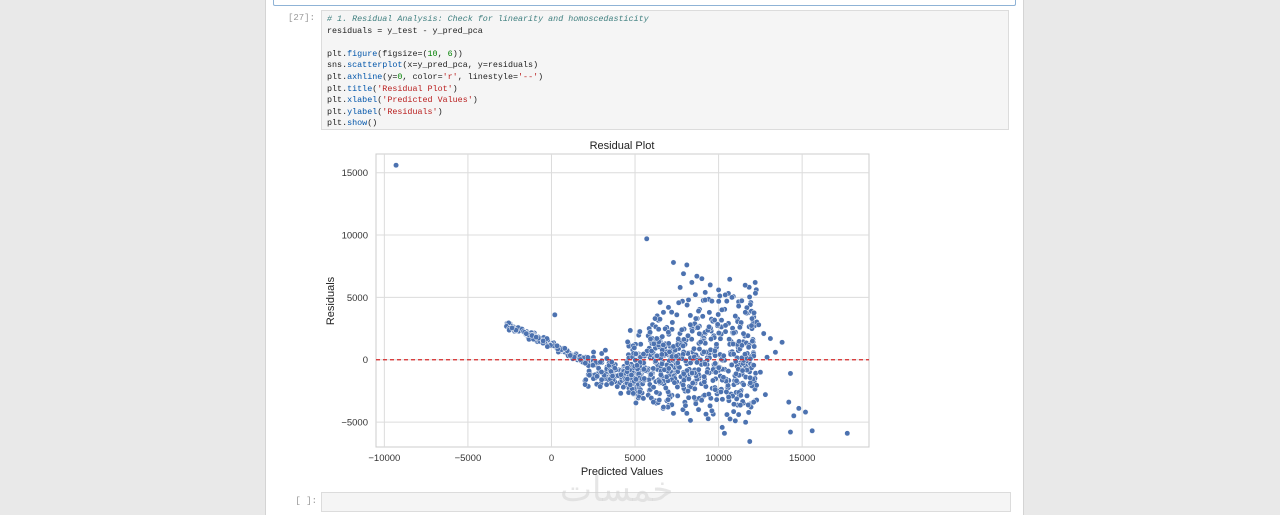  Describe the element at coordinates (357, 298) in the screenshot. I see `y-tick-label: 5000` at that location.